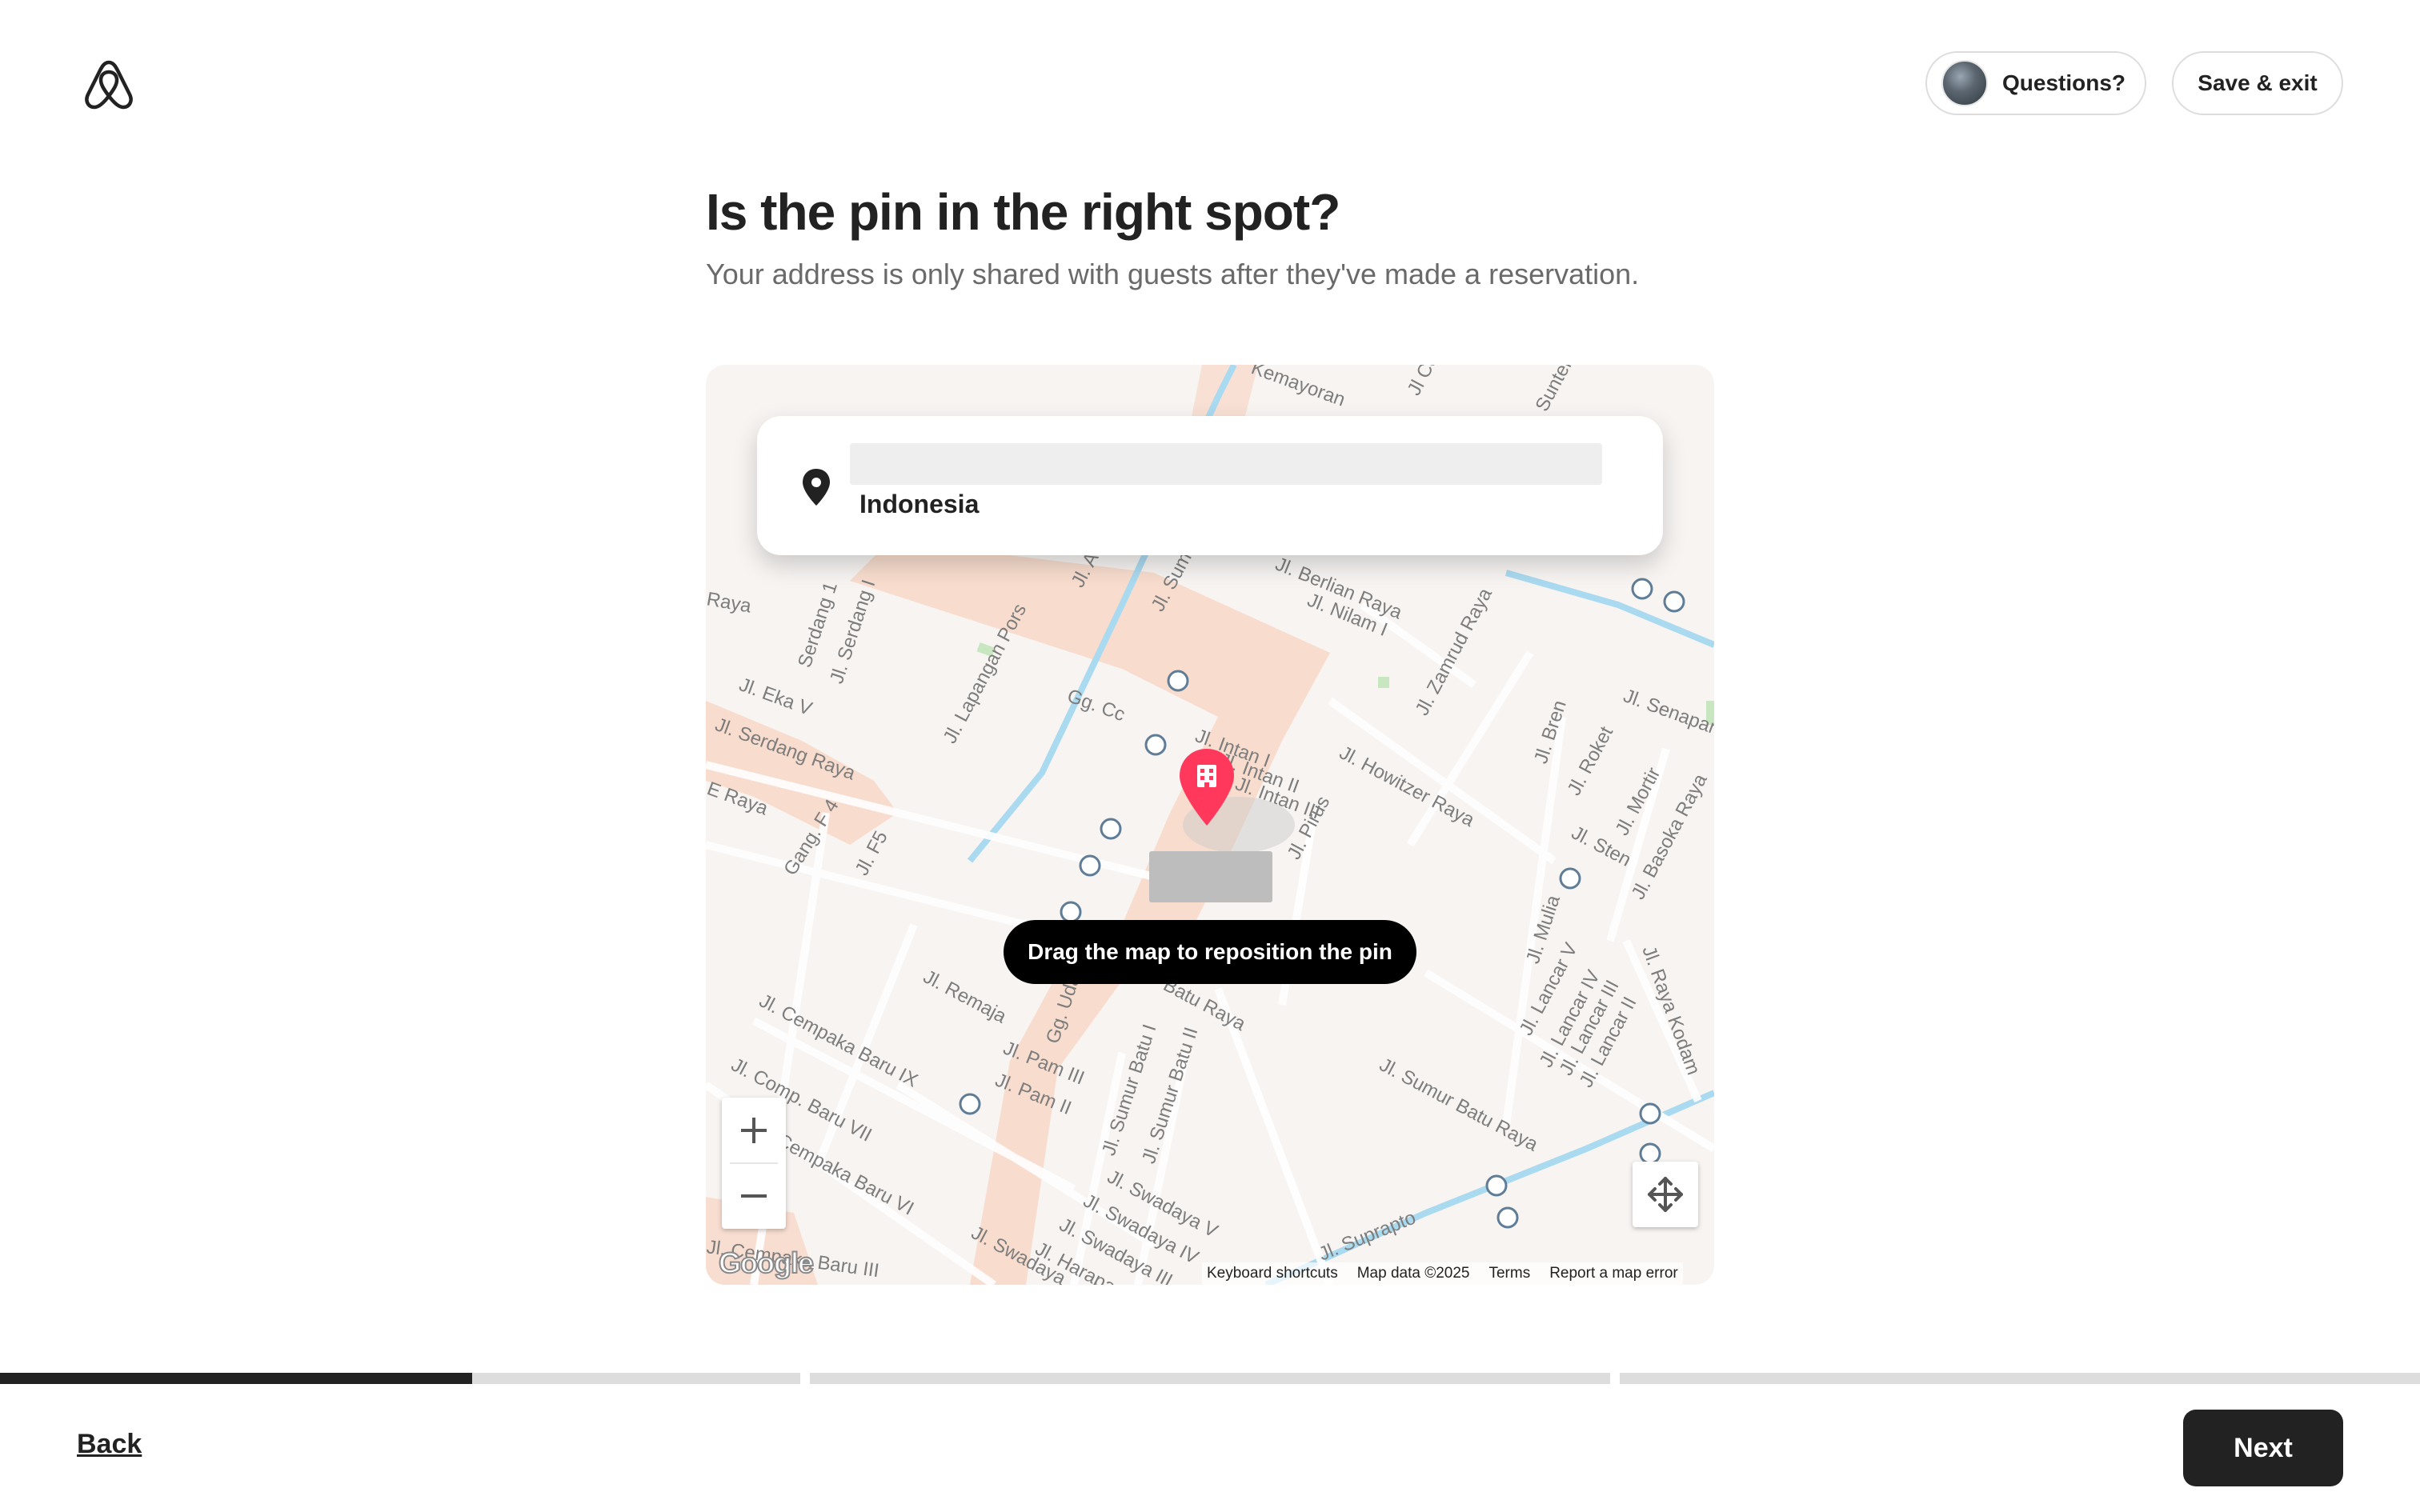  Describe the element at coordinates (1670, 1010) in the screenshot. I see `street-label: Jl. Raya Kodam` at that location.